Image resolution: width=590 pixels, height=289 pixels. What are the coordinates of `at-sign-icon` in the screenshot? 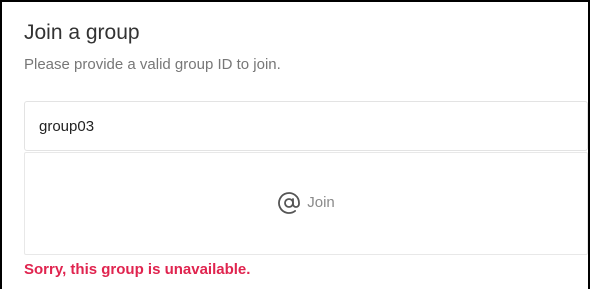 It's located at (289, 203).